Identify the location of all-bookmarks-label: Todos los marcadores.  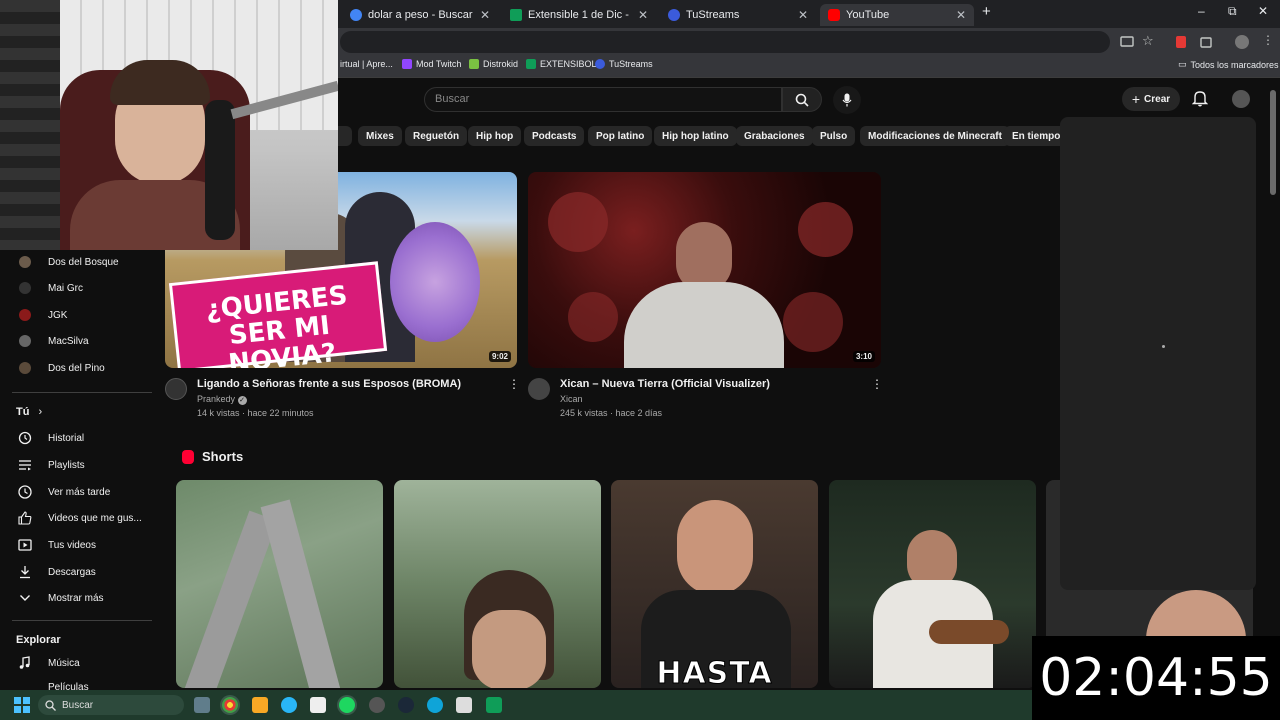
(1234, 64).